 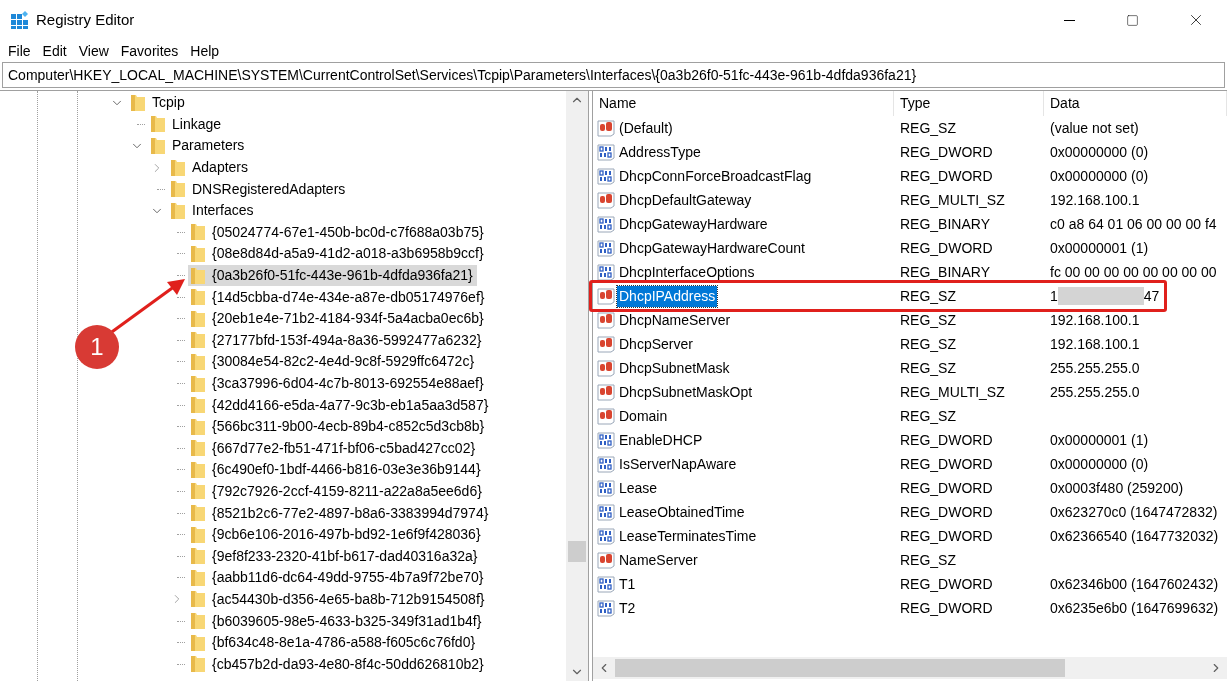 What do you see at coordinates (686, 392) in the screenshot?
I see `value-name: DhcpSubnetMaskOpt` at bounding box center [686, 392].